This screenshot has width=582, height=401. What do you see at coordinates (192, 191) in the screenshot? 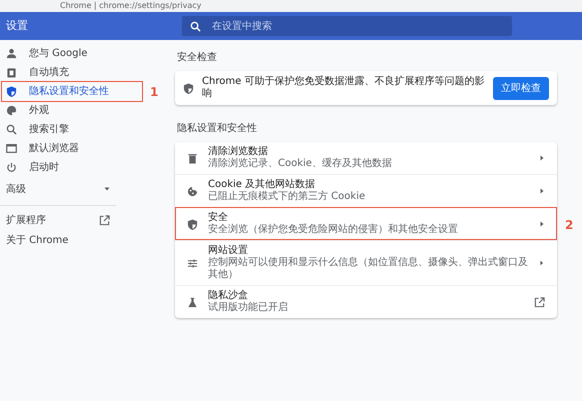
I see `cookie-icon` at bounding box center [192, 191].